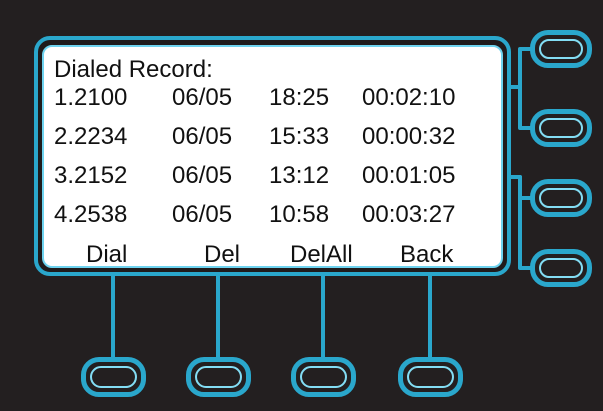 This screenshot has width=603, height=411. Describe the element at coordinates (64, 136) in the screenshot. I see `record-index: 2.` at that location.